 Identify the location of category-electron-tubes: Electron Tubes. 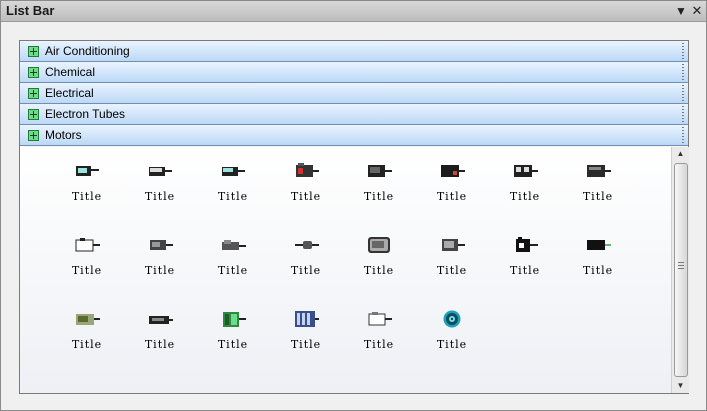
(354, 114).